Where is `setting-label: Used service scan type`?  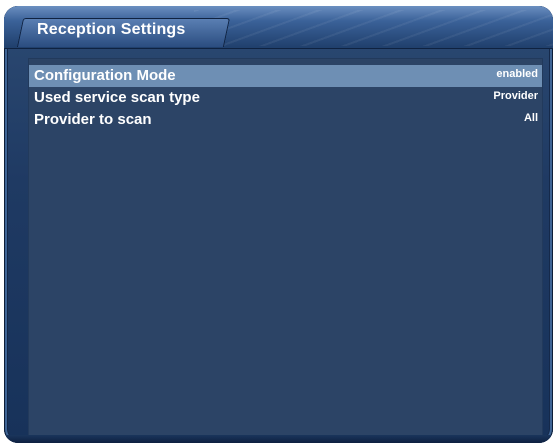
setting-label: Used service scan type is located at coordinates (117, 97).